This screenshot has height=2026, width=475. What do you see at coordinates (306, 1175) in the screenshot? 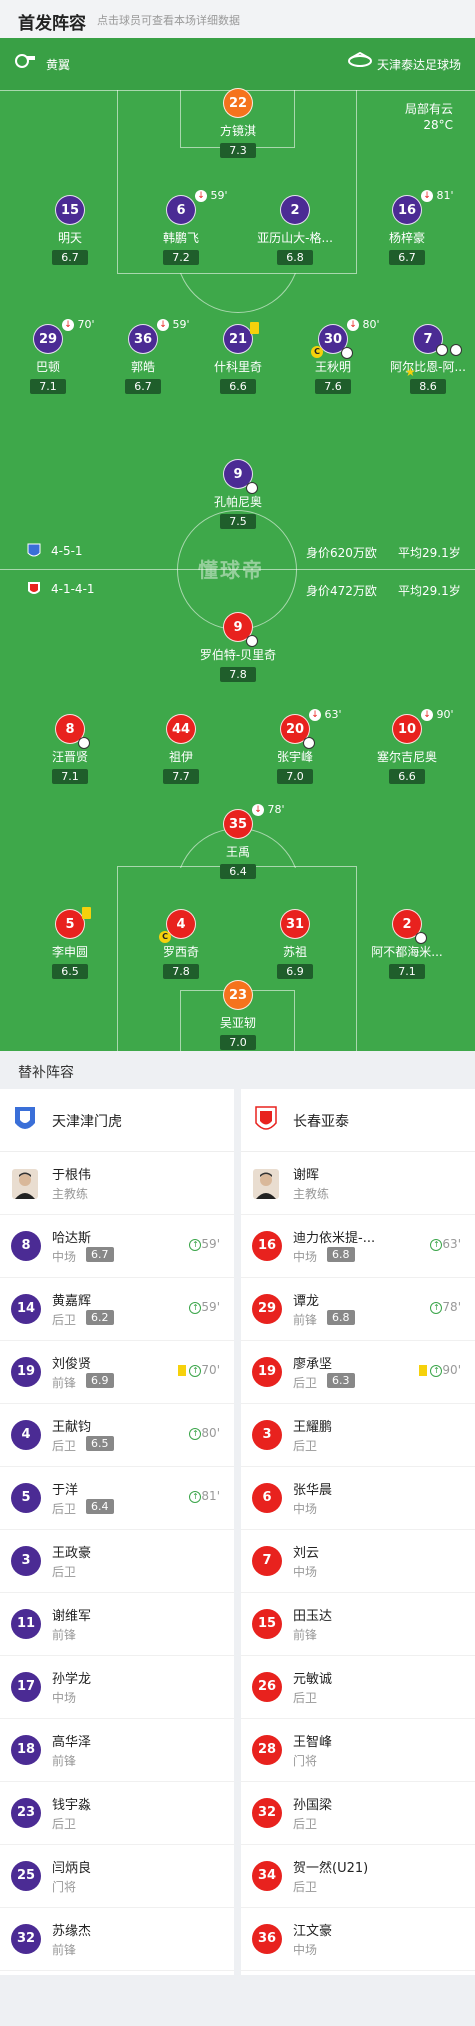
I see `away-coach-name: 谢晖` at bounding box center [306, 1175].